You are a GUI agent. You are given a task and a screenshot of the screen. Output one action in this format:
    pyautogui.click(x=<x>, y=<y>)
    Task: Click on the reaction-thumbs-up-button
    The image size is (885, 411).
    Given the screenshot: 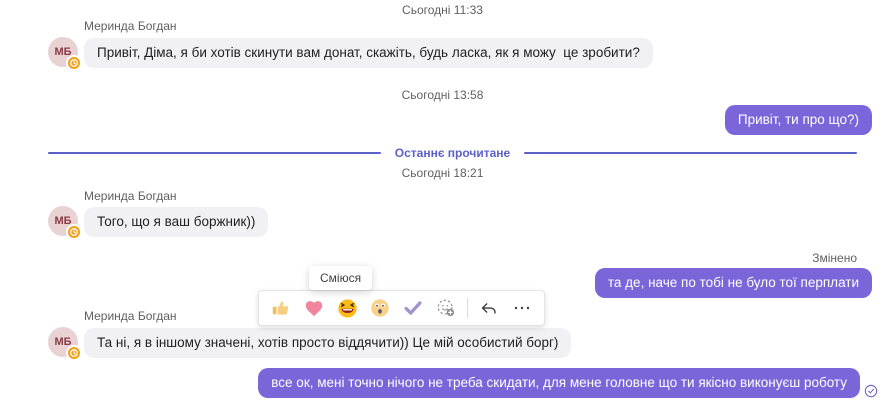 What is the action you would take?
    pyautogui.click(x=281, y=308)
    